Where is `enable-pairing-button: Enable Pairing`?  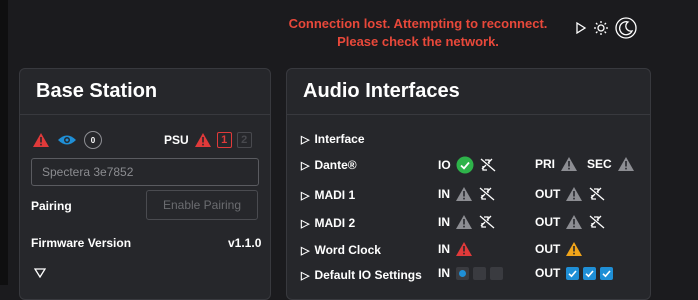 enable-pairing-button: Enable Pairing is located at coordinates (202, 205).